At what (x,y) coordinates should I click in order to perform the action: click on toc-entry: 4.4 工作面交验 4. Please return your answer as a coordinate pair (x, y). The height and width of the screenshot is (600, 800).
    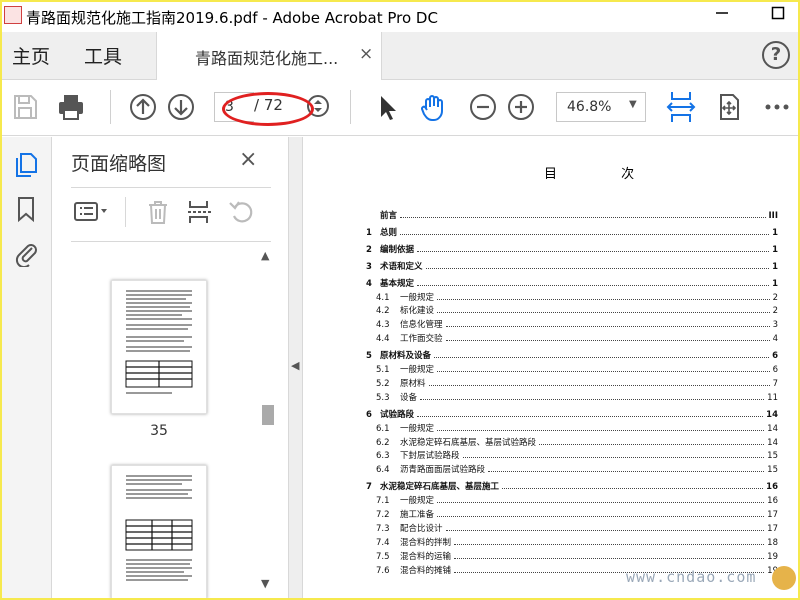
    Looking at the image, I should click on (577, 337).